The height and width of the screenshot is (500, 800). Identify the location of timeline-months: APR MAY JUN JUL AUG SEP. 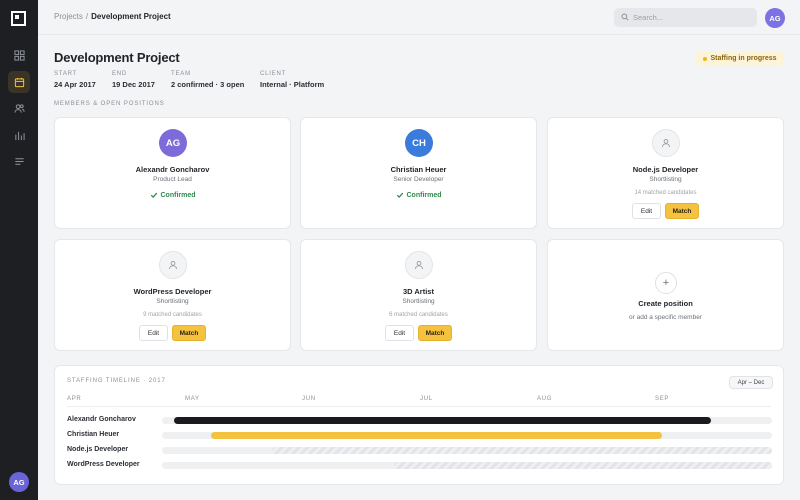
(419, 401).